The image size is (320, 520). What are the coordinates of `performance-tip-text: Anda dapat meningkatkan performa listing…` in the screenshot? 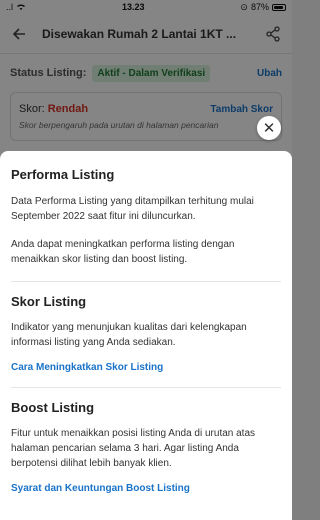 It's located at (123, 252).